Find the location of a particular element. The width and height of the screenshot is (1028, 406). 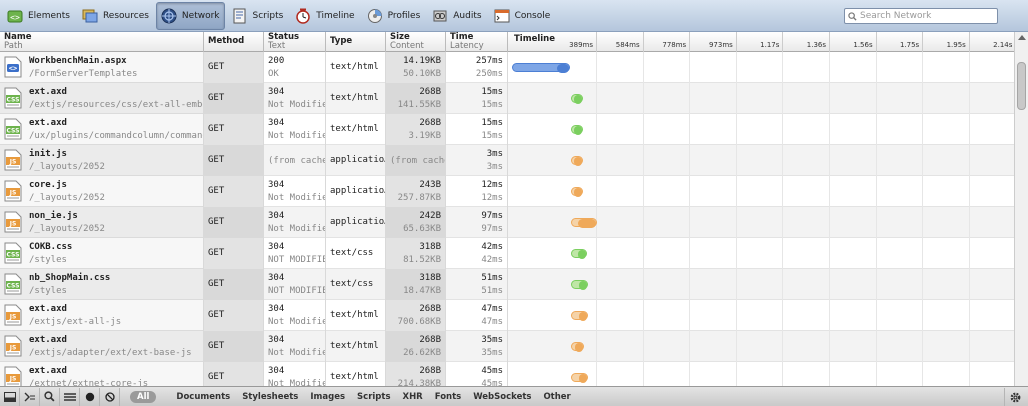

transfer-size: 268B is located at coordinates (430, 92).